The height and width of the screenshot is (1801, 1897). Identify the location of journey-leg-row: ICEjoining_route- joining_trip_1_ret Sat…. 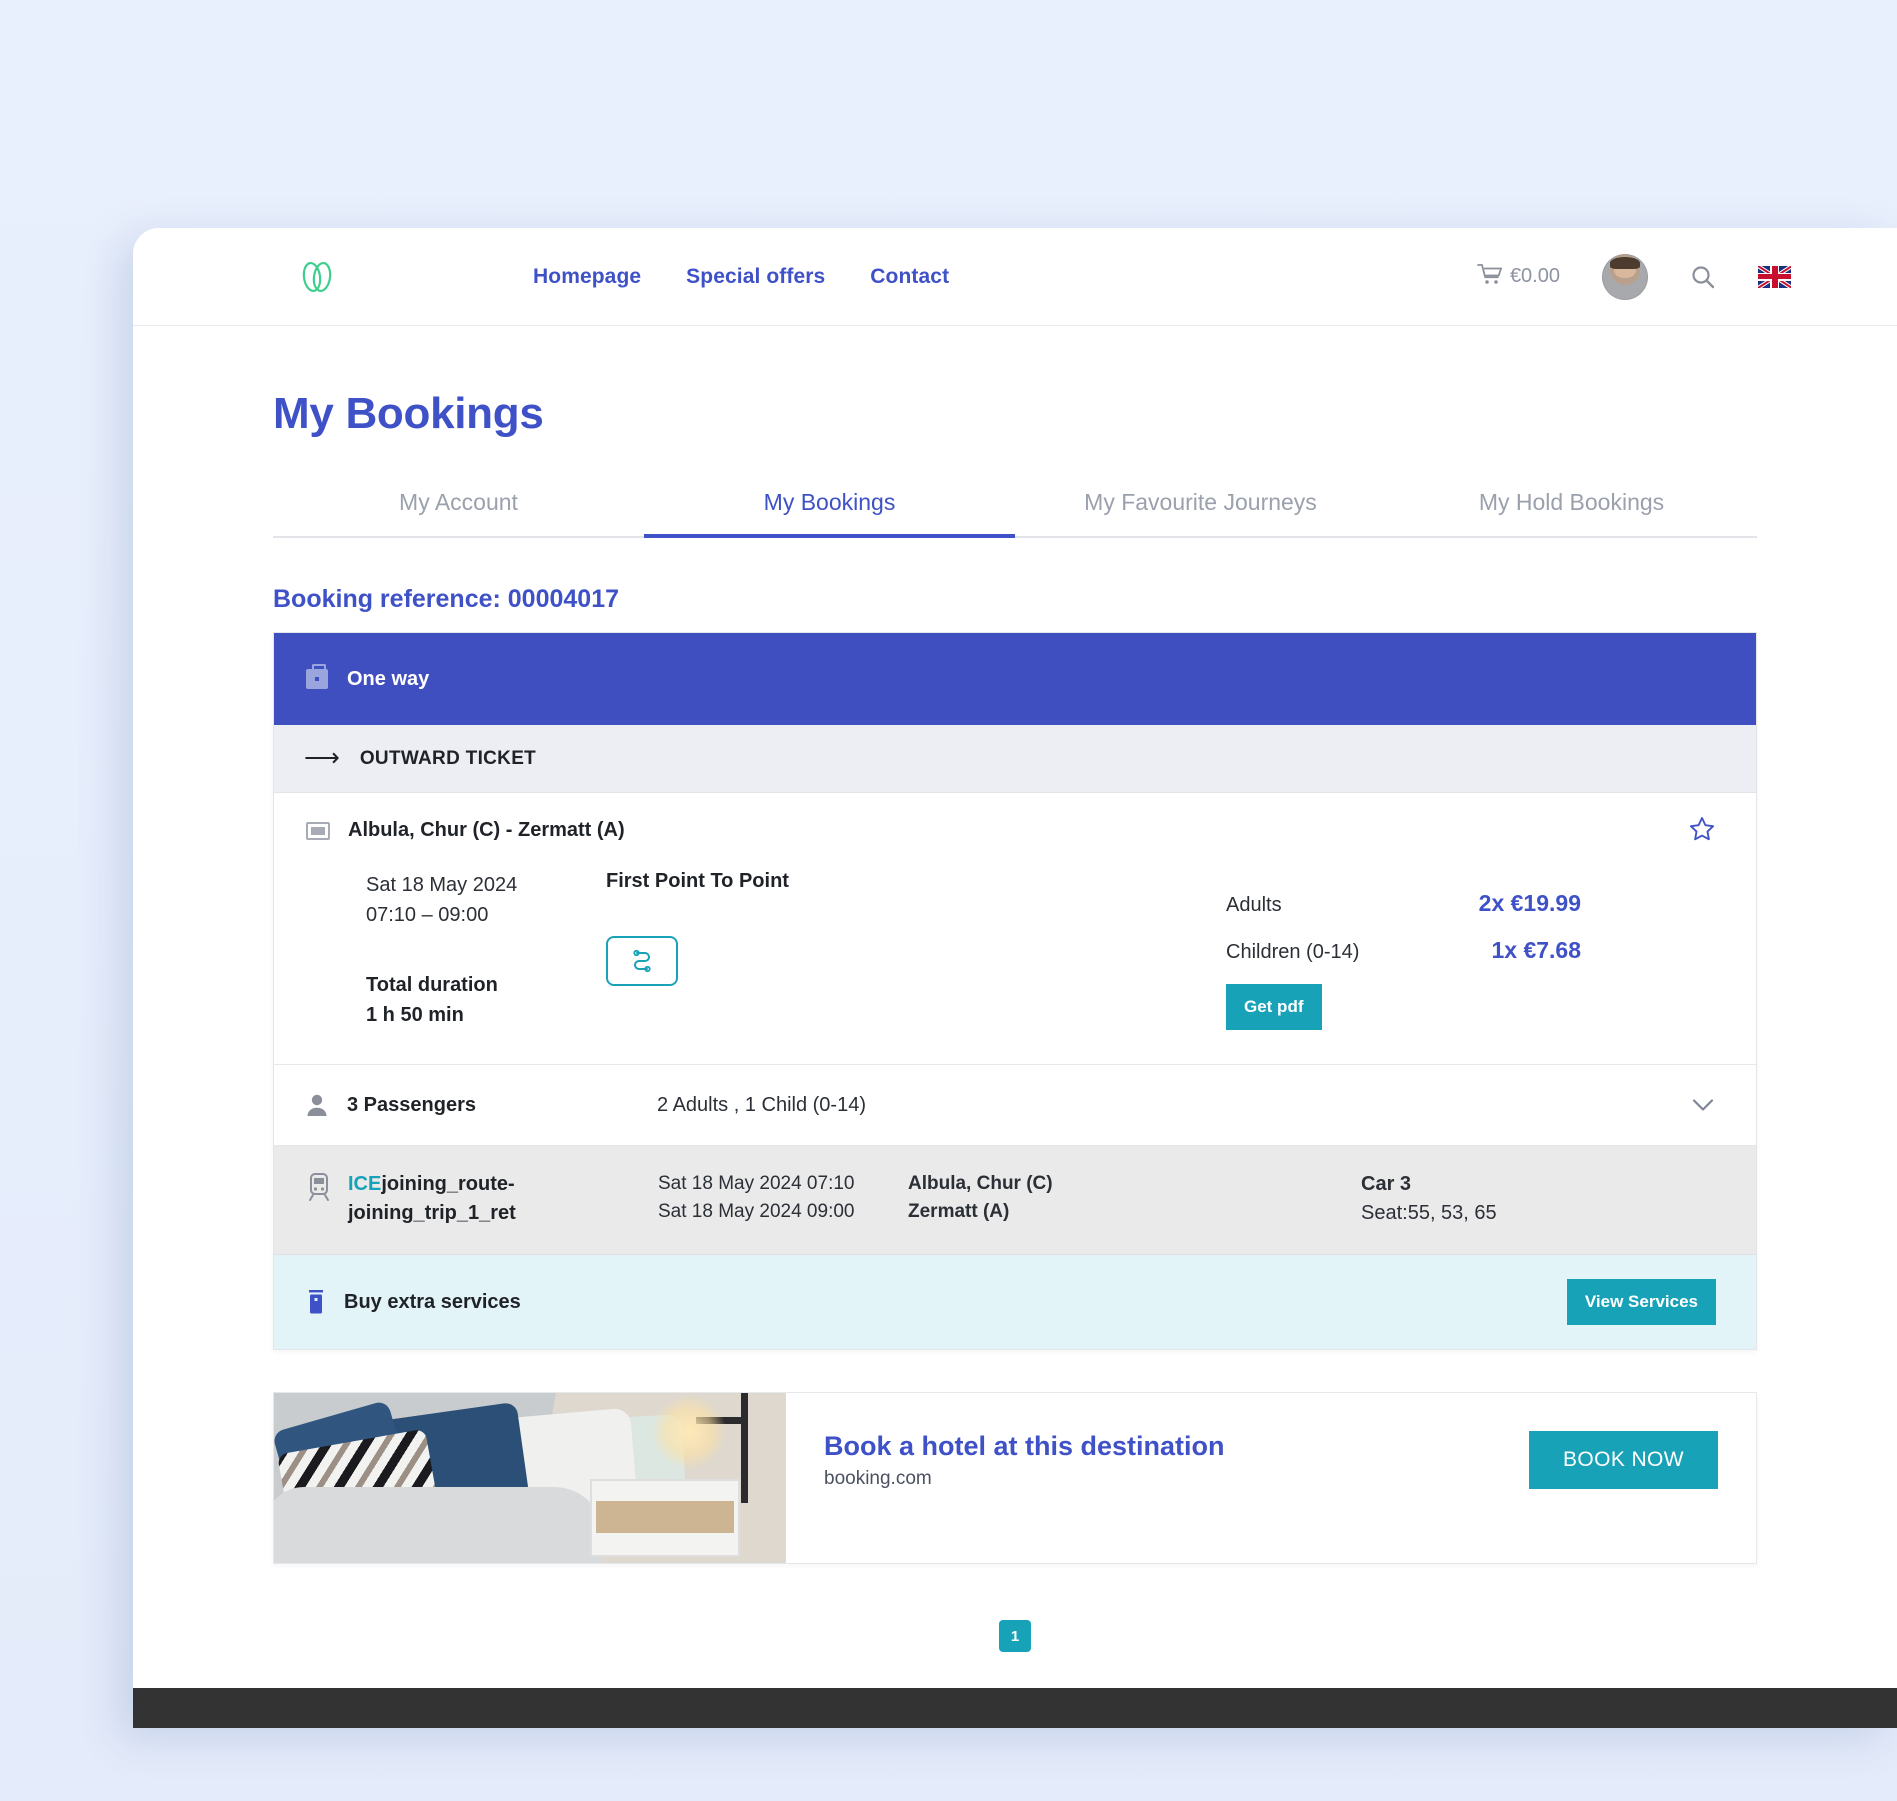
(1015, 1200).